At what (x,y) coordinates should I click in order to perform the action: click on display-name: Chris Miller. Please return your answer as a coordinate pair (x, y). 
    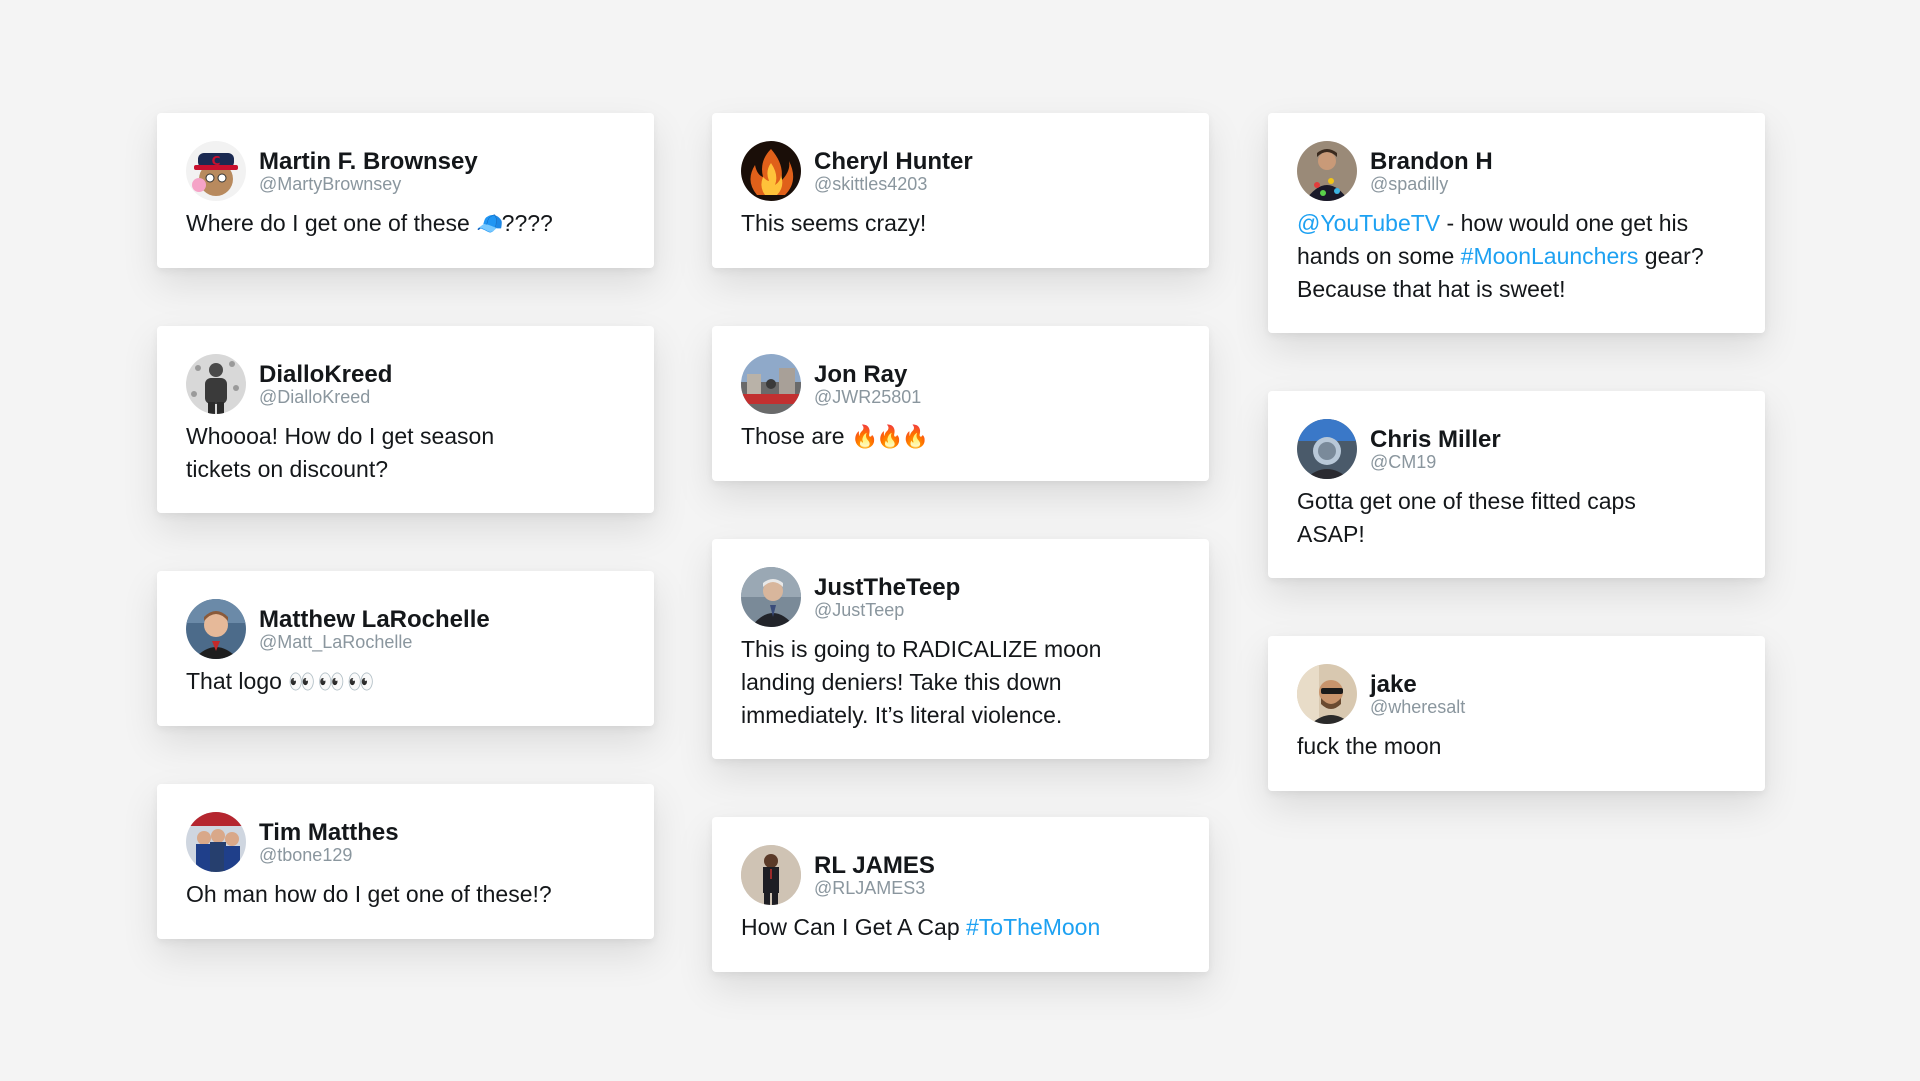
    Looking at the image, I should click on (1435, 439).